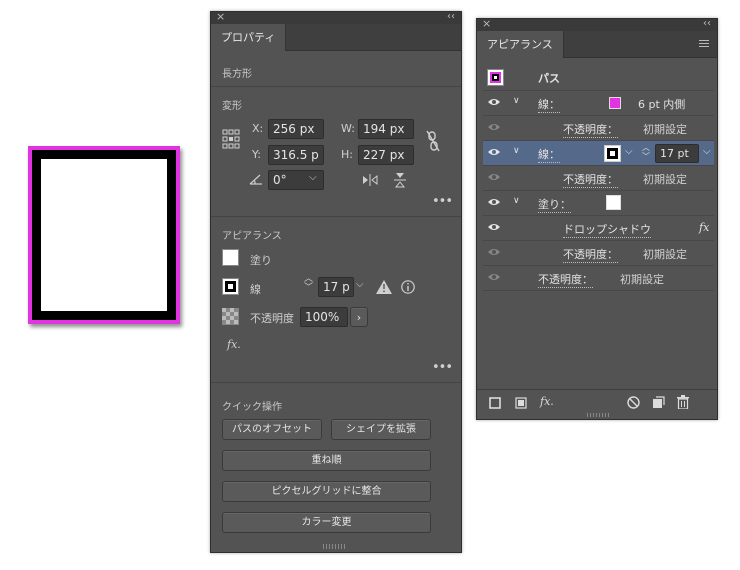  Describe the element at coordinates (386, 155) in the screenshot. I see `h-field: 227 px` at that location.